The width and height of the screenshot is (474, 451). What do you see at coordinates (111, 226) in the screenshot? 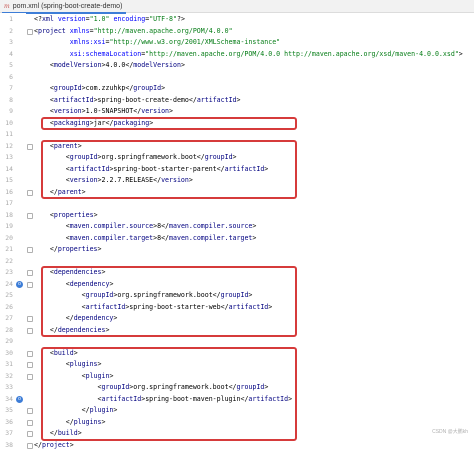
I see `code-token: maven.compiler.source` at bounding box center [111, 226].